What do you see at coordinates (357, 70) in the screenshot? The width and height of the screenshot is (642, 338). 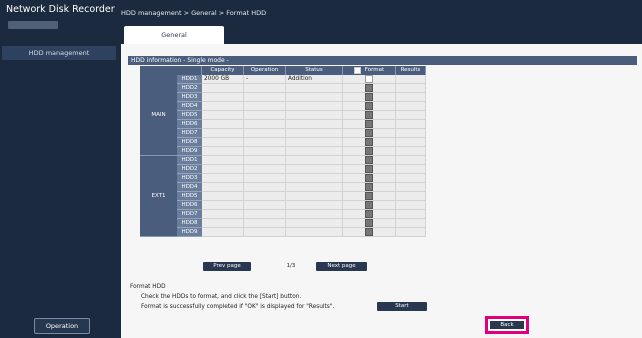 I see `select-all-checkbox` at bounding box center [357, 70].